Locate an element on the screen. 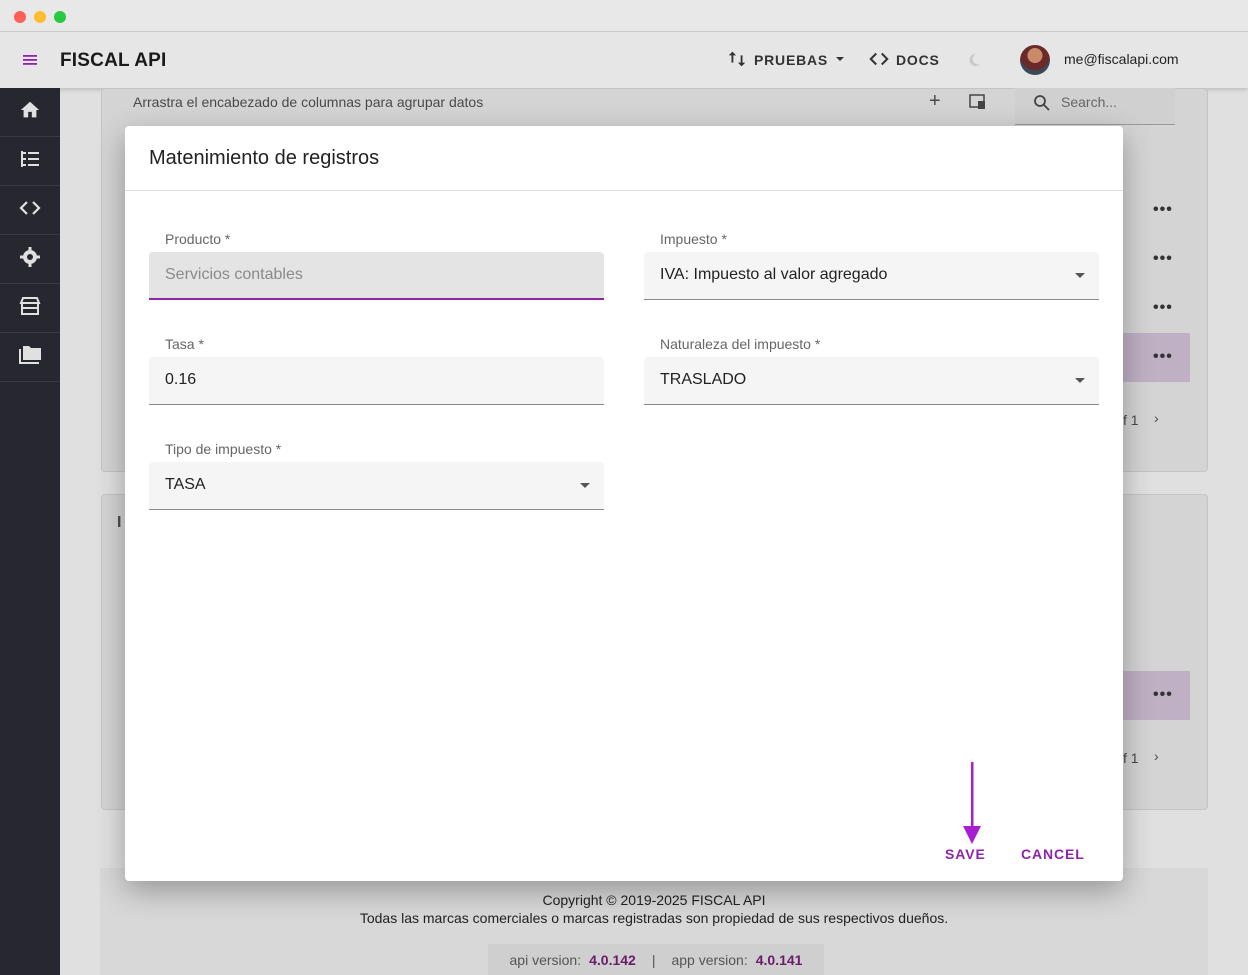 The width and height of the screenshot is (1248, 975). home-icon is located at coordinates (30, 112).